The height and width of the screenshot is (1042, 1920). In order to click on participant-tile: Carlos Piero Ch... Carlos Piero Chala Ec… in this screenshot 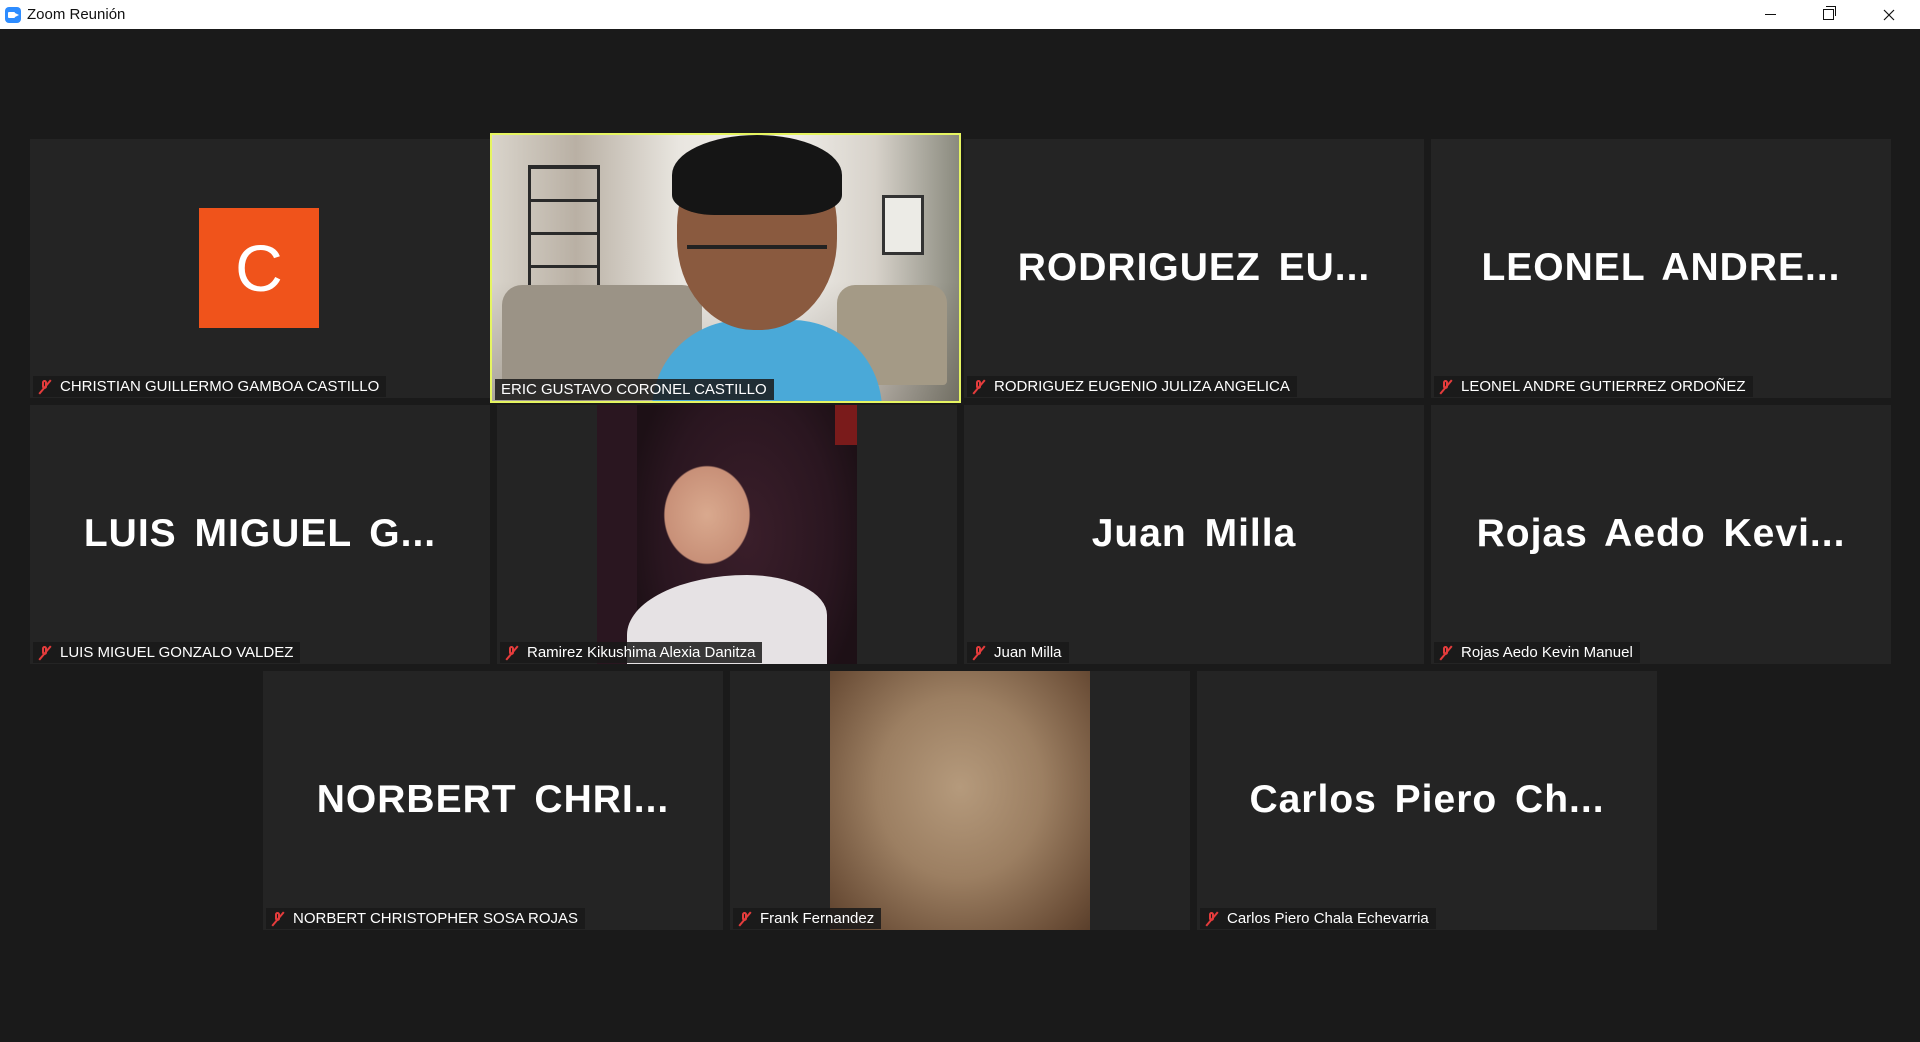, I will do `click(1427, 800)`.